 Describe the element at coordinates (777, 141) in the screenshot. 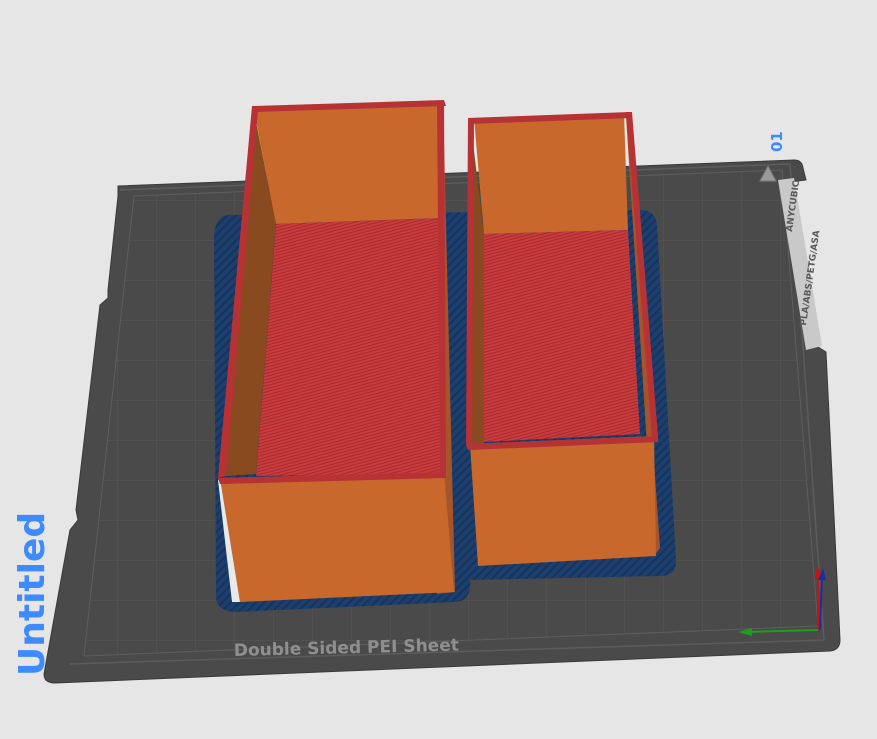

I see `plate-number: 01` at that location.